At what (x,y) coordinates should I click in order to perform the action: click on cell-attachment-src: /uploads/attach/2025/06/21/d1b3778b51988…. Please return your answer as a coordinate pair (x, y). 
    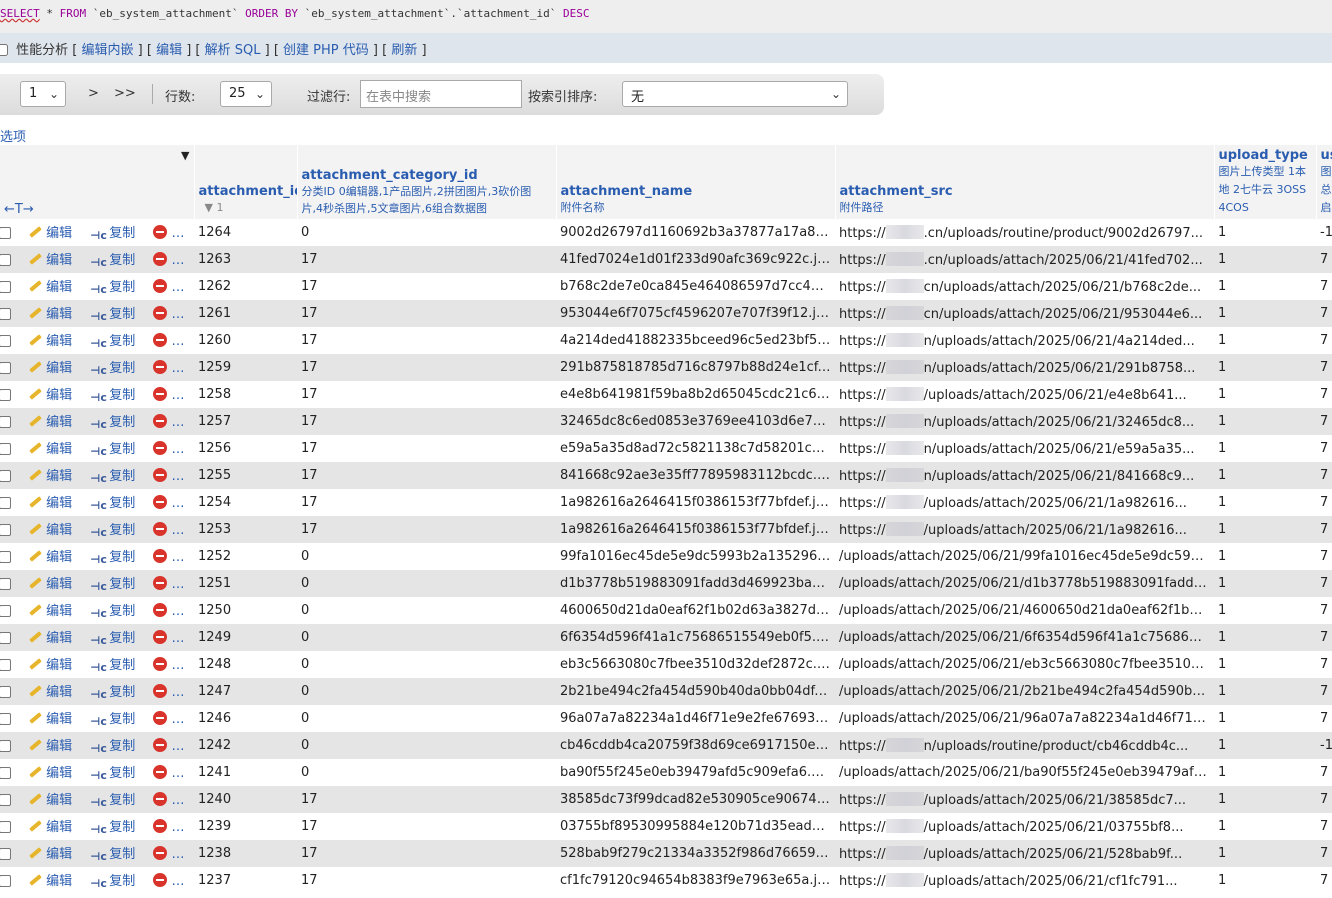
    Looking at the image, I should click on (1024, 583).